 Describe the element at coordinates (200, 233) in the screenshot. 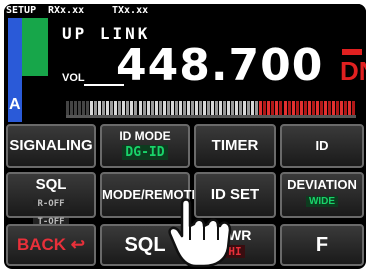

I see `pointing-hand-icon` at that location.